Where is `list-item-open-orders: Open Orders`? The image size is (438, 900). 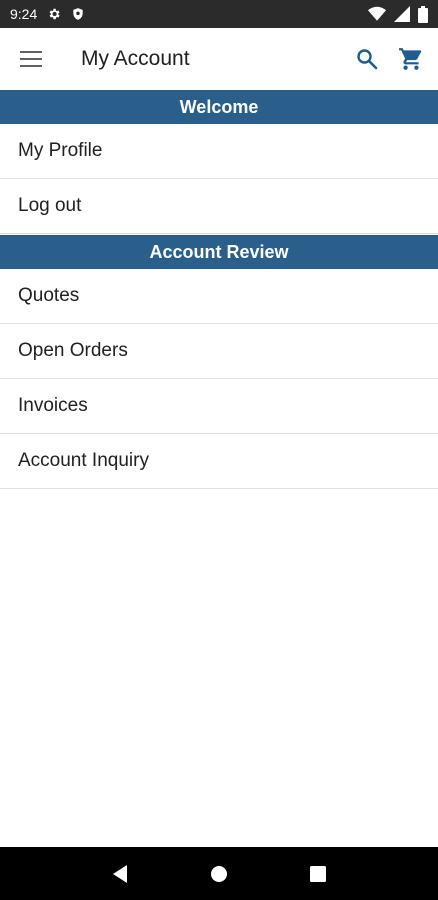 list-item-open-orders: Open Orders is located at coordinates (219, 351).